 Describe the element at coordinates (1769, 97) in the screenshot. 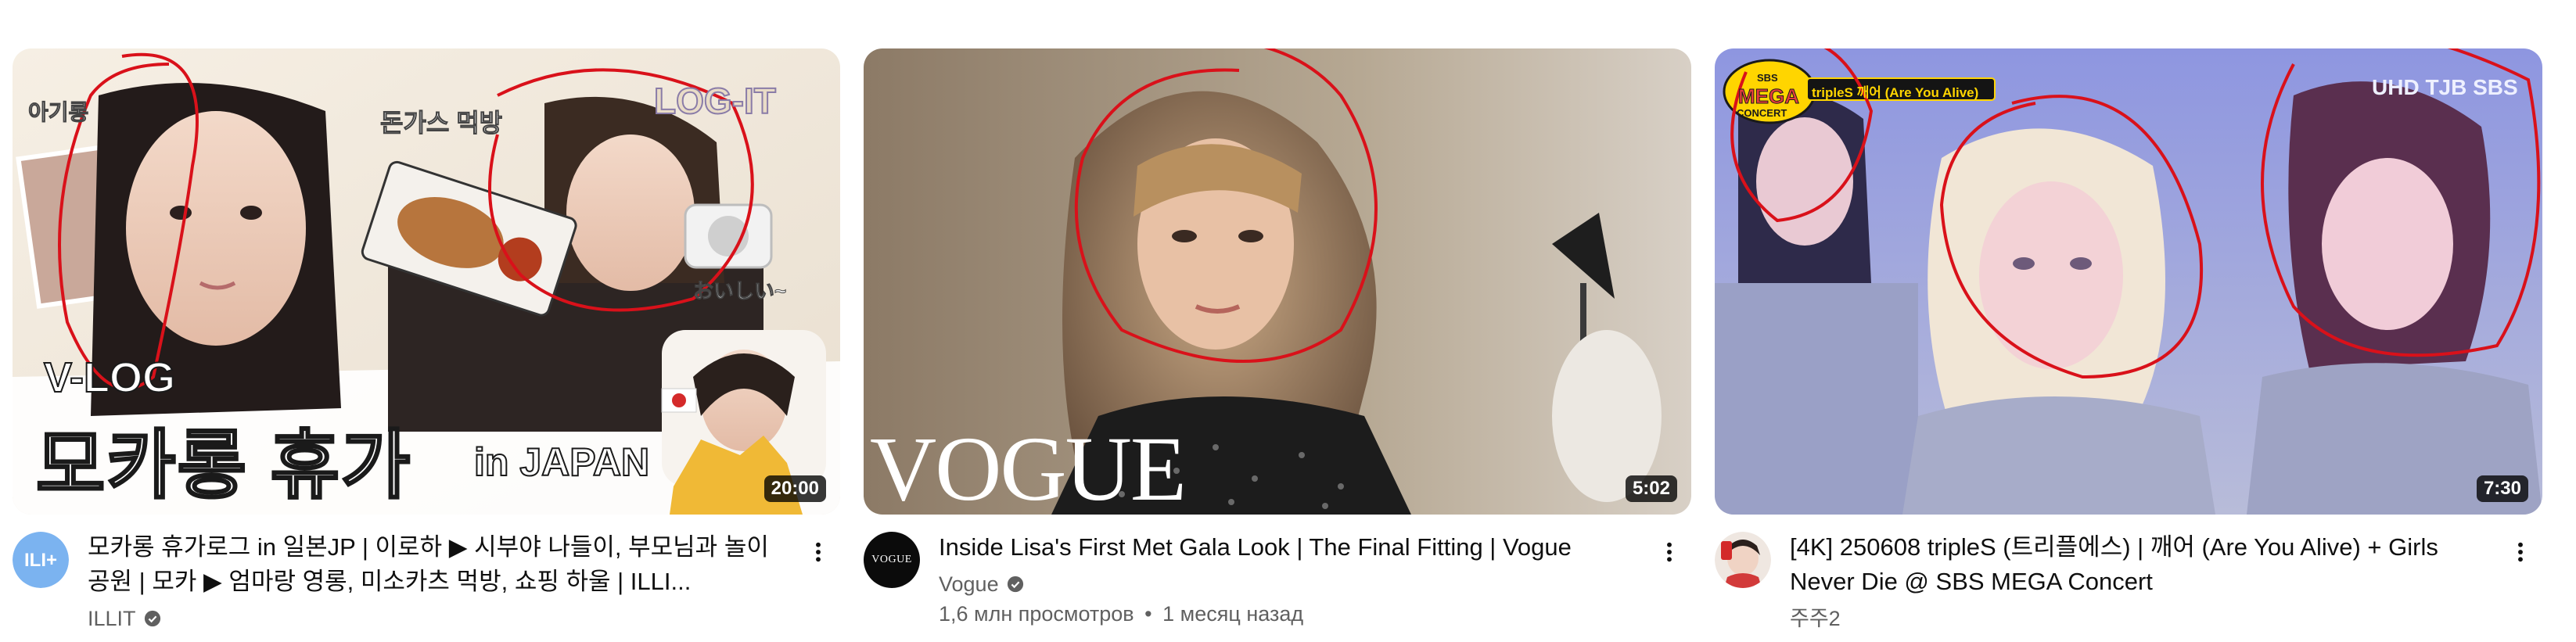

I see `thumbnail-badge-main: MEGA` at that location.